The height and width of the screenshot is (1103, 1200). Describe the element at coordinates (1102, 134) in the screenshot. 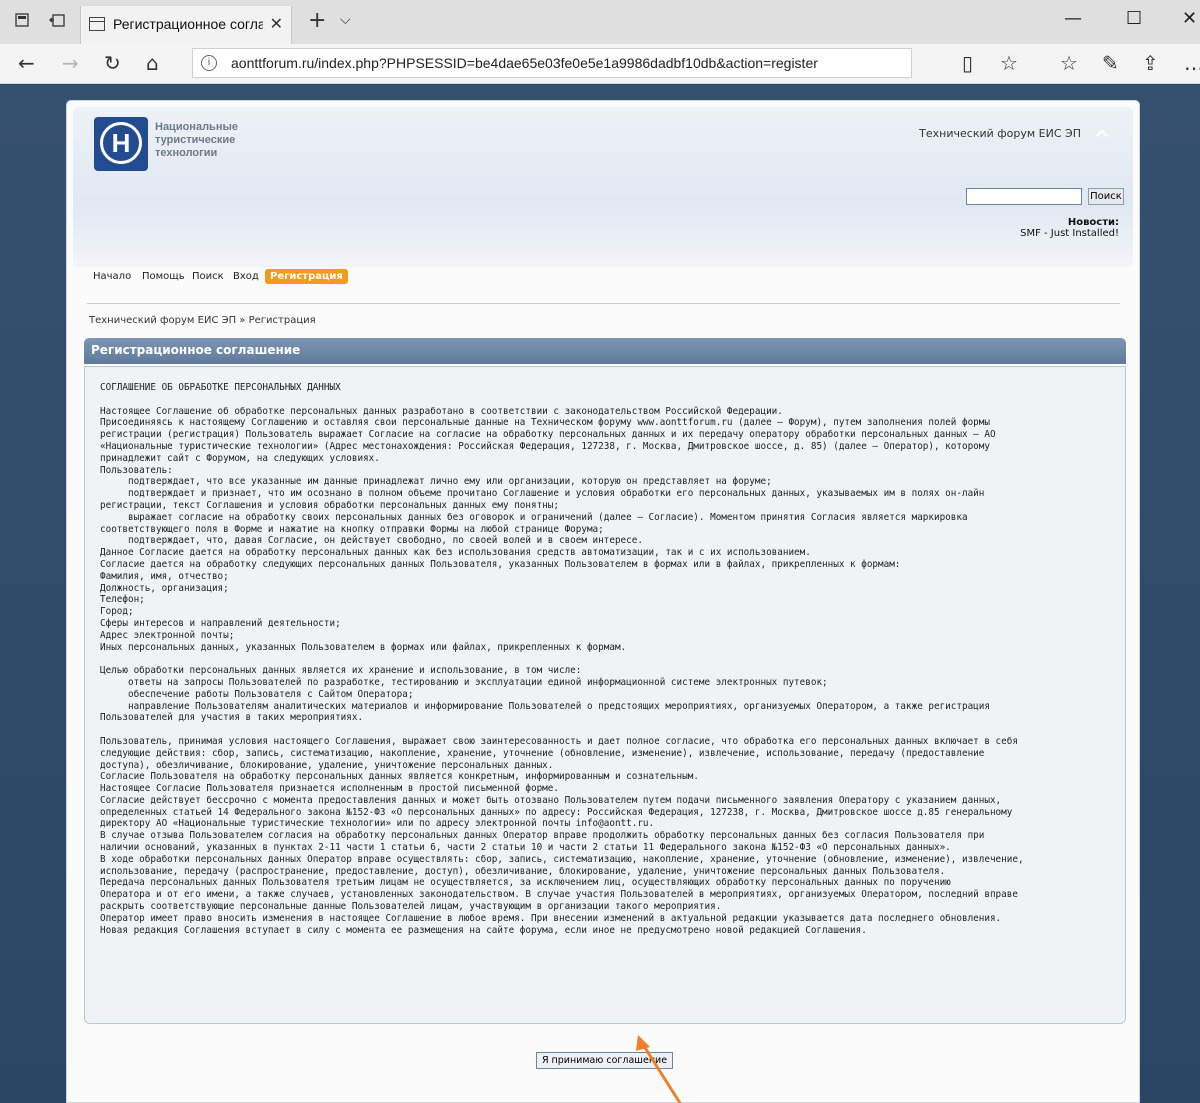

I see `collapse-header-icon` at that location.